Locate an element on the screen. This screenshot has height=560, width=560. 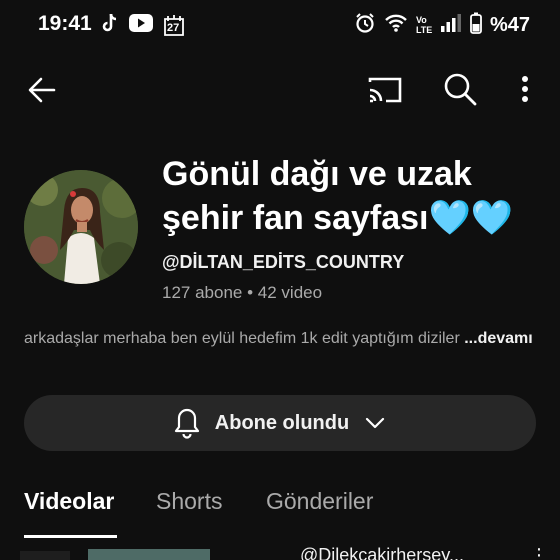
show-more-link: ...devamı is located at coordinates (498, 338).